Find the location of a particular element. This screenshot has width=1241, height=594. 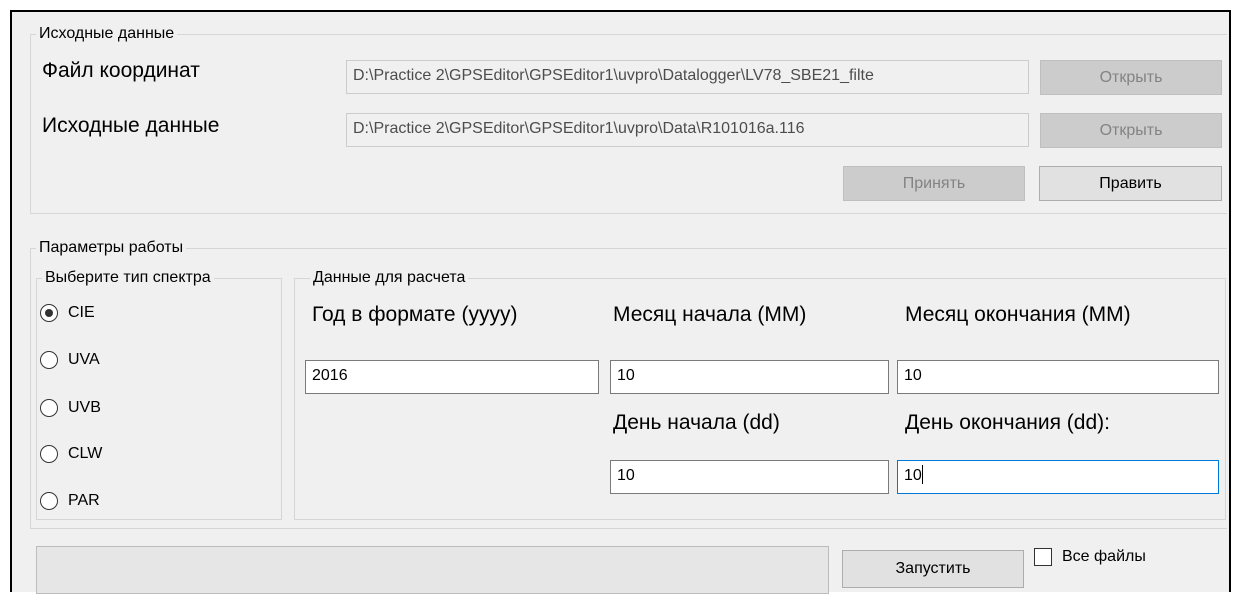

radio-clw-label: CLW is located at coordinates (85, 453).